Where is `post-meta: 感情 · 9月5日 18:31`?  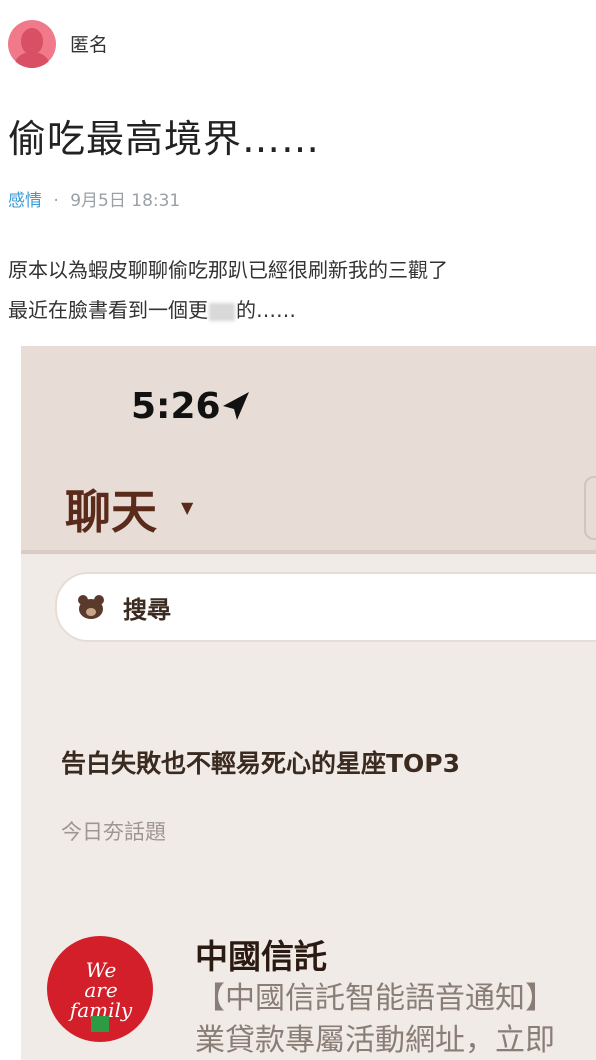 post-meta: 感情 · 9月5日 18:31 is located at coordinates (94, 198).